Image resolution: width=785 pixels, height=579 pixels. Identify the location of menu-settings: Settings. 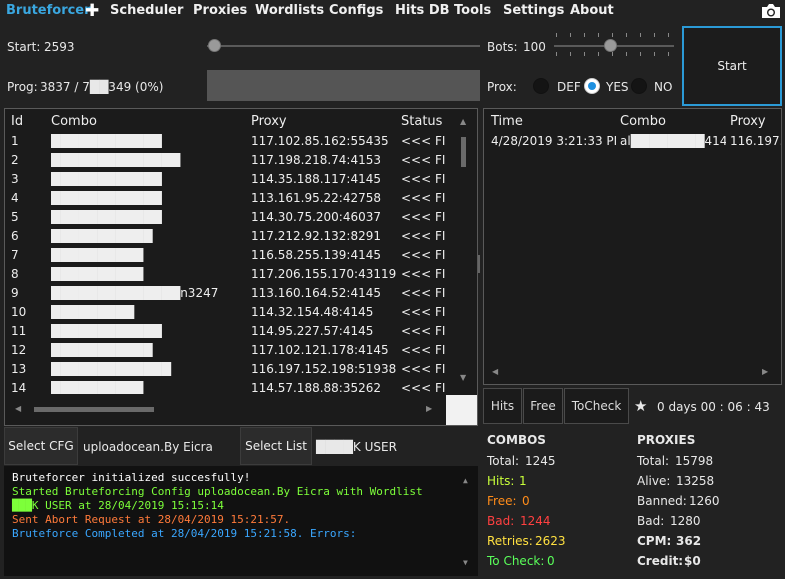
(533, 10).